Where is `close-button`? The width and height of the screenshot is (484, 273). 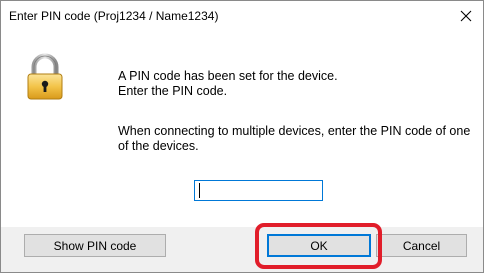
close-button is located at coordinates (466, 16).